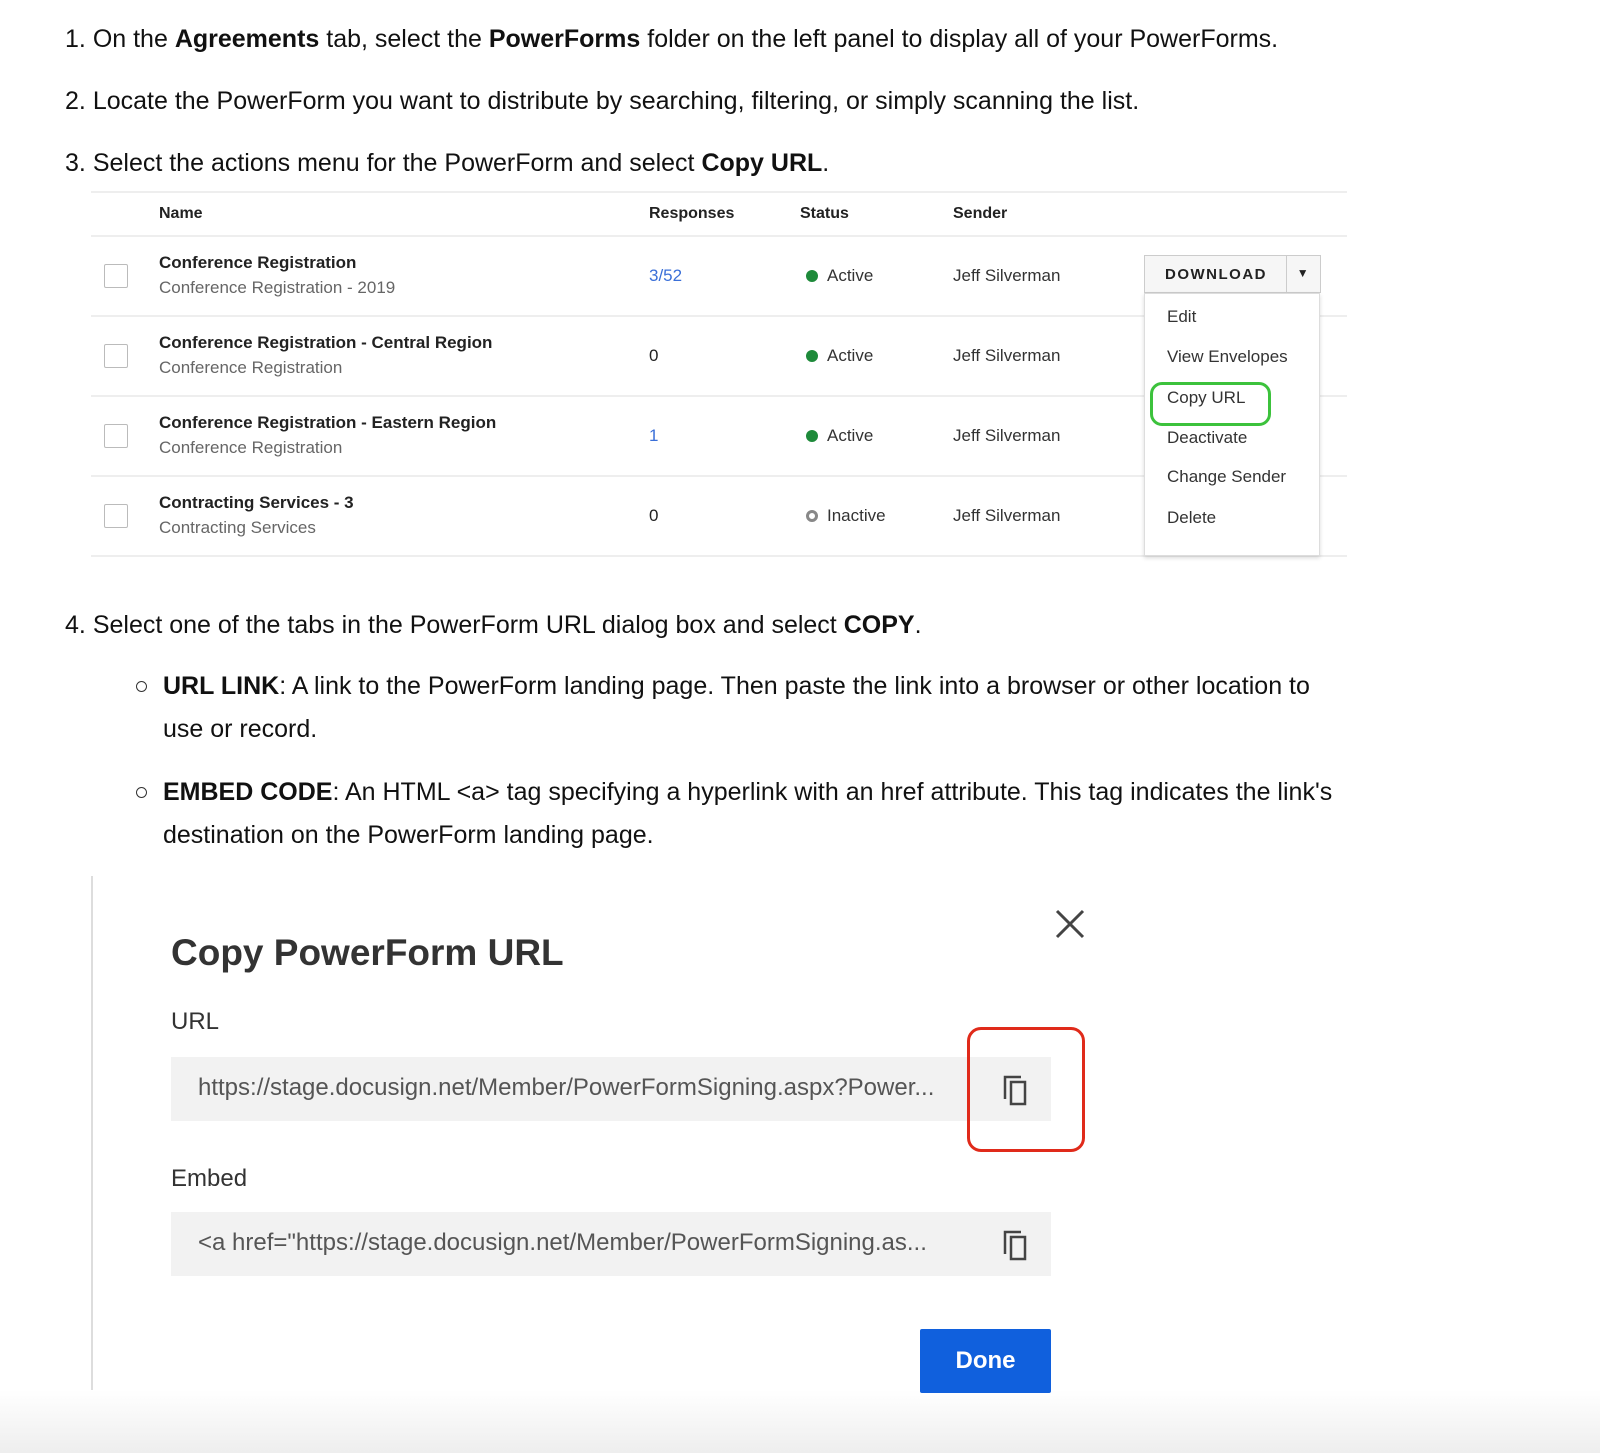 The width and height of the screenshot is (1600, 1453). Describe the element at coordinates (1026, 1089) in the screenshot. I see `copy-icon-highlight` at that location.